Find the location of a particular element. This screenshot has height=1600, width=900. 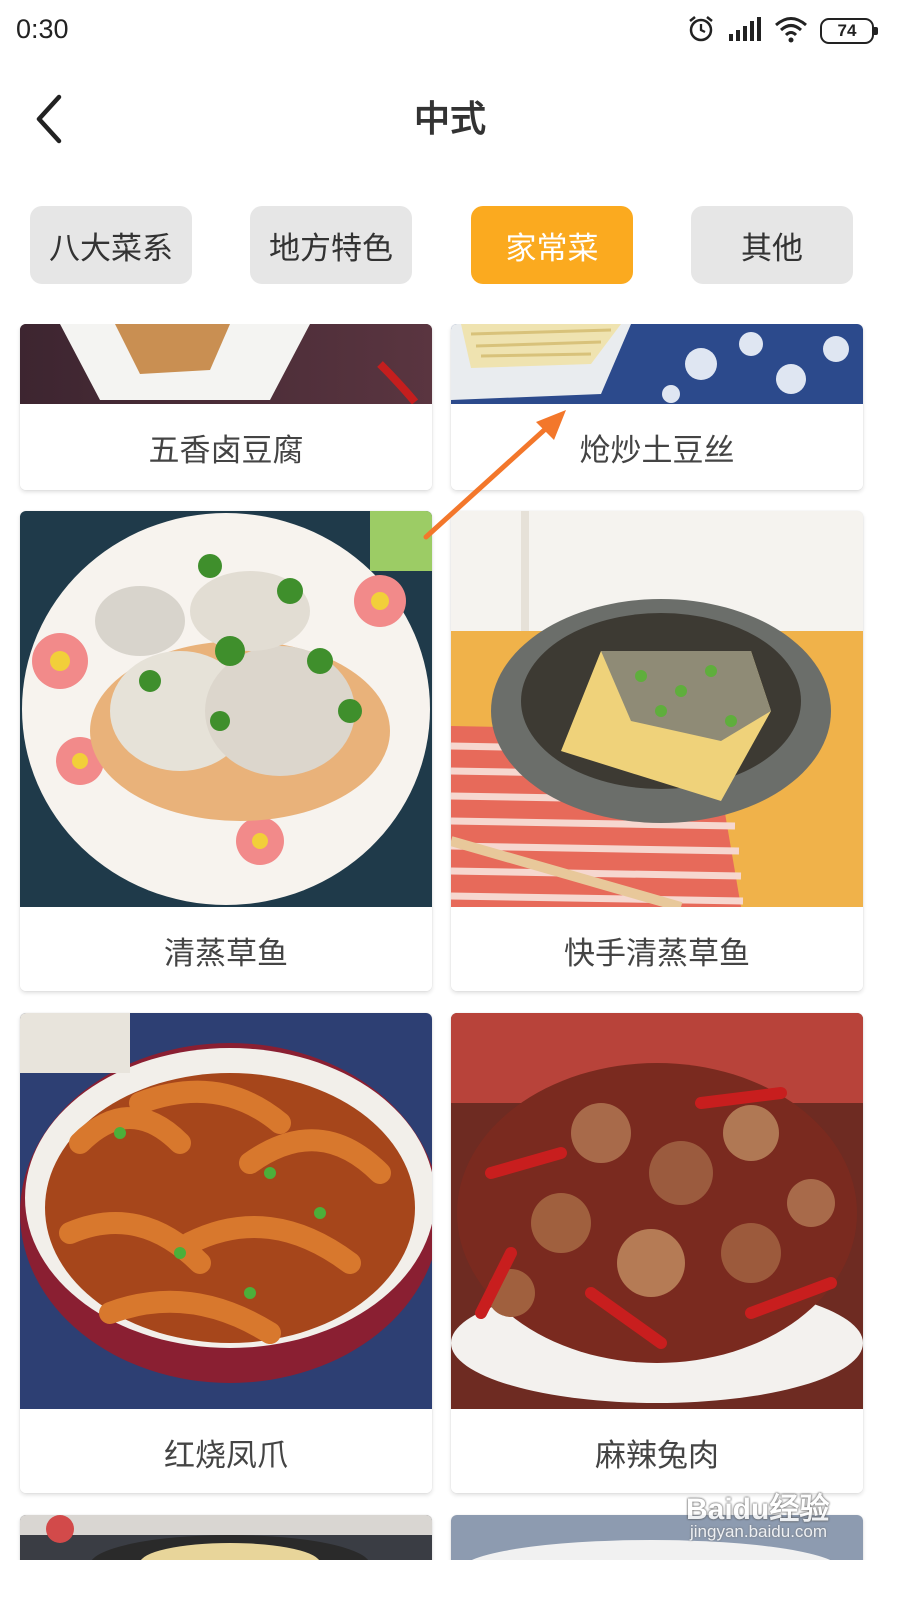

watermark-url: jingyan.baidu.com is located at coordinates (759, 1531).